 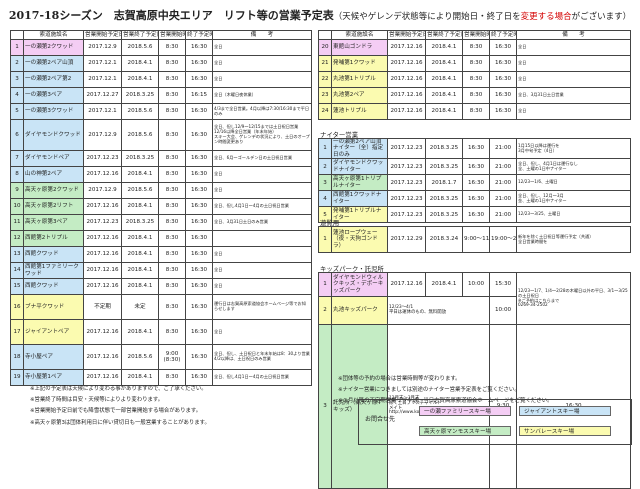 What do you see at coordinates (546, 17) in the screenshot?
I see `title-sub-red: 変更する場合` at bounding box center [546, 17].